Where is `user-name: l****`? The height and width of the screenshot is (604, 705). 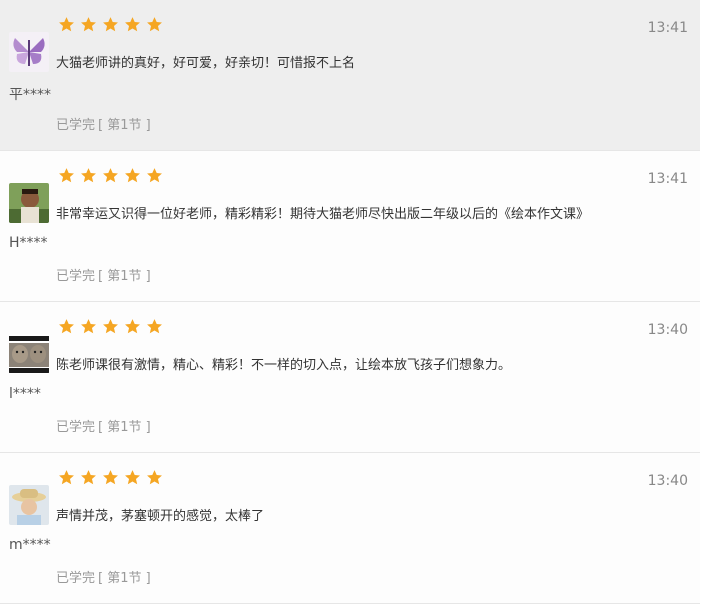 user-name: l**** is located at coordinates (25, 394).